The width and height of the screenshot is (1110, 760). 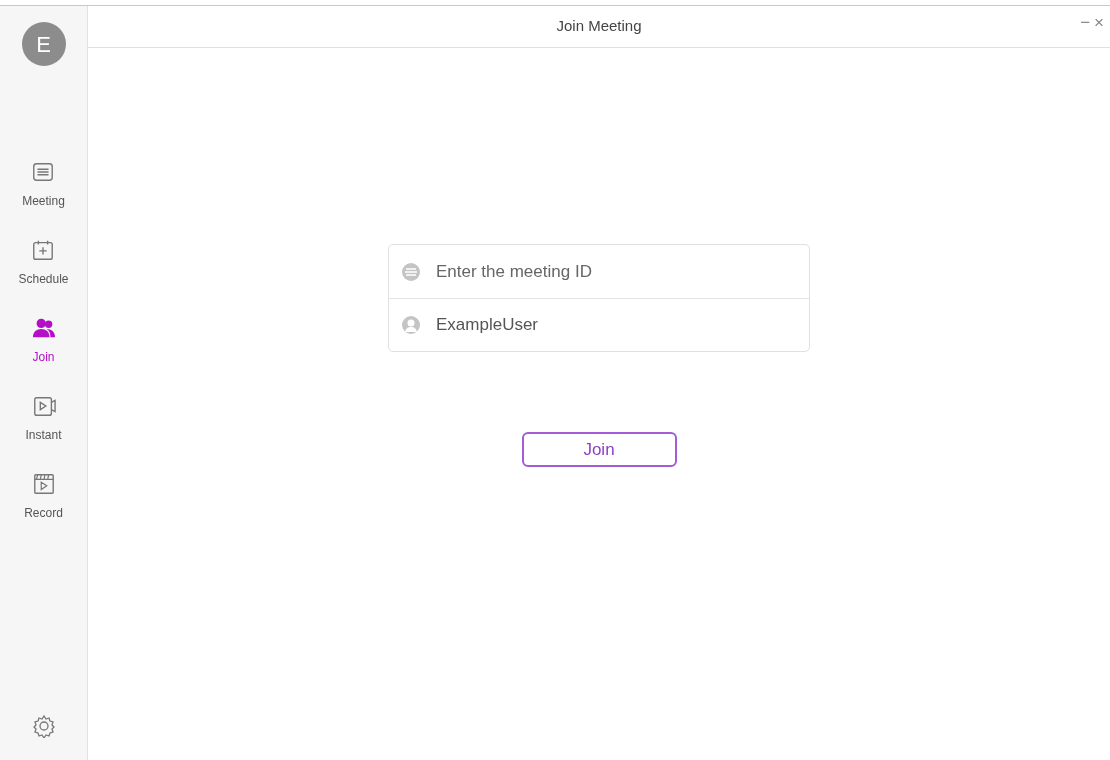 I want to click on sidebar-item: Instant, so click(x=43, y=435).